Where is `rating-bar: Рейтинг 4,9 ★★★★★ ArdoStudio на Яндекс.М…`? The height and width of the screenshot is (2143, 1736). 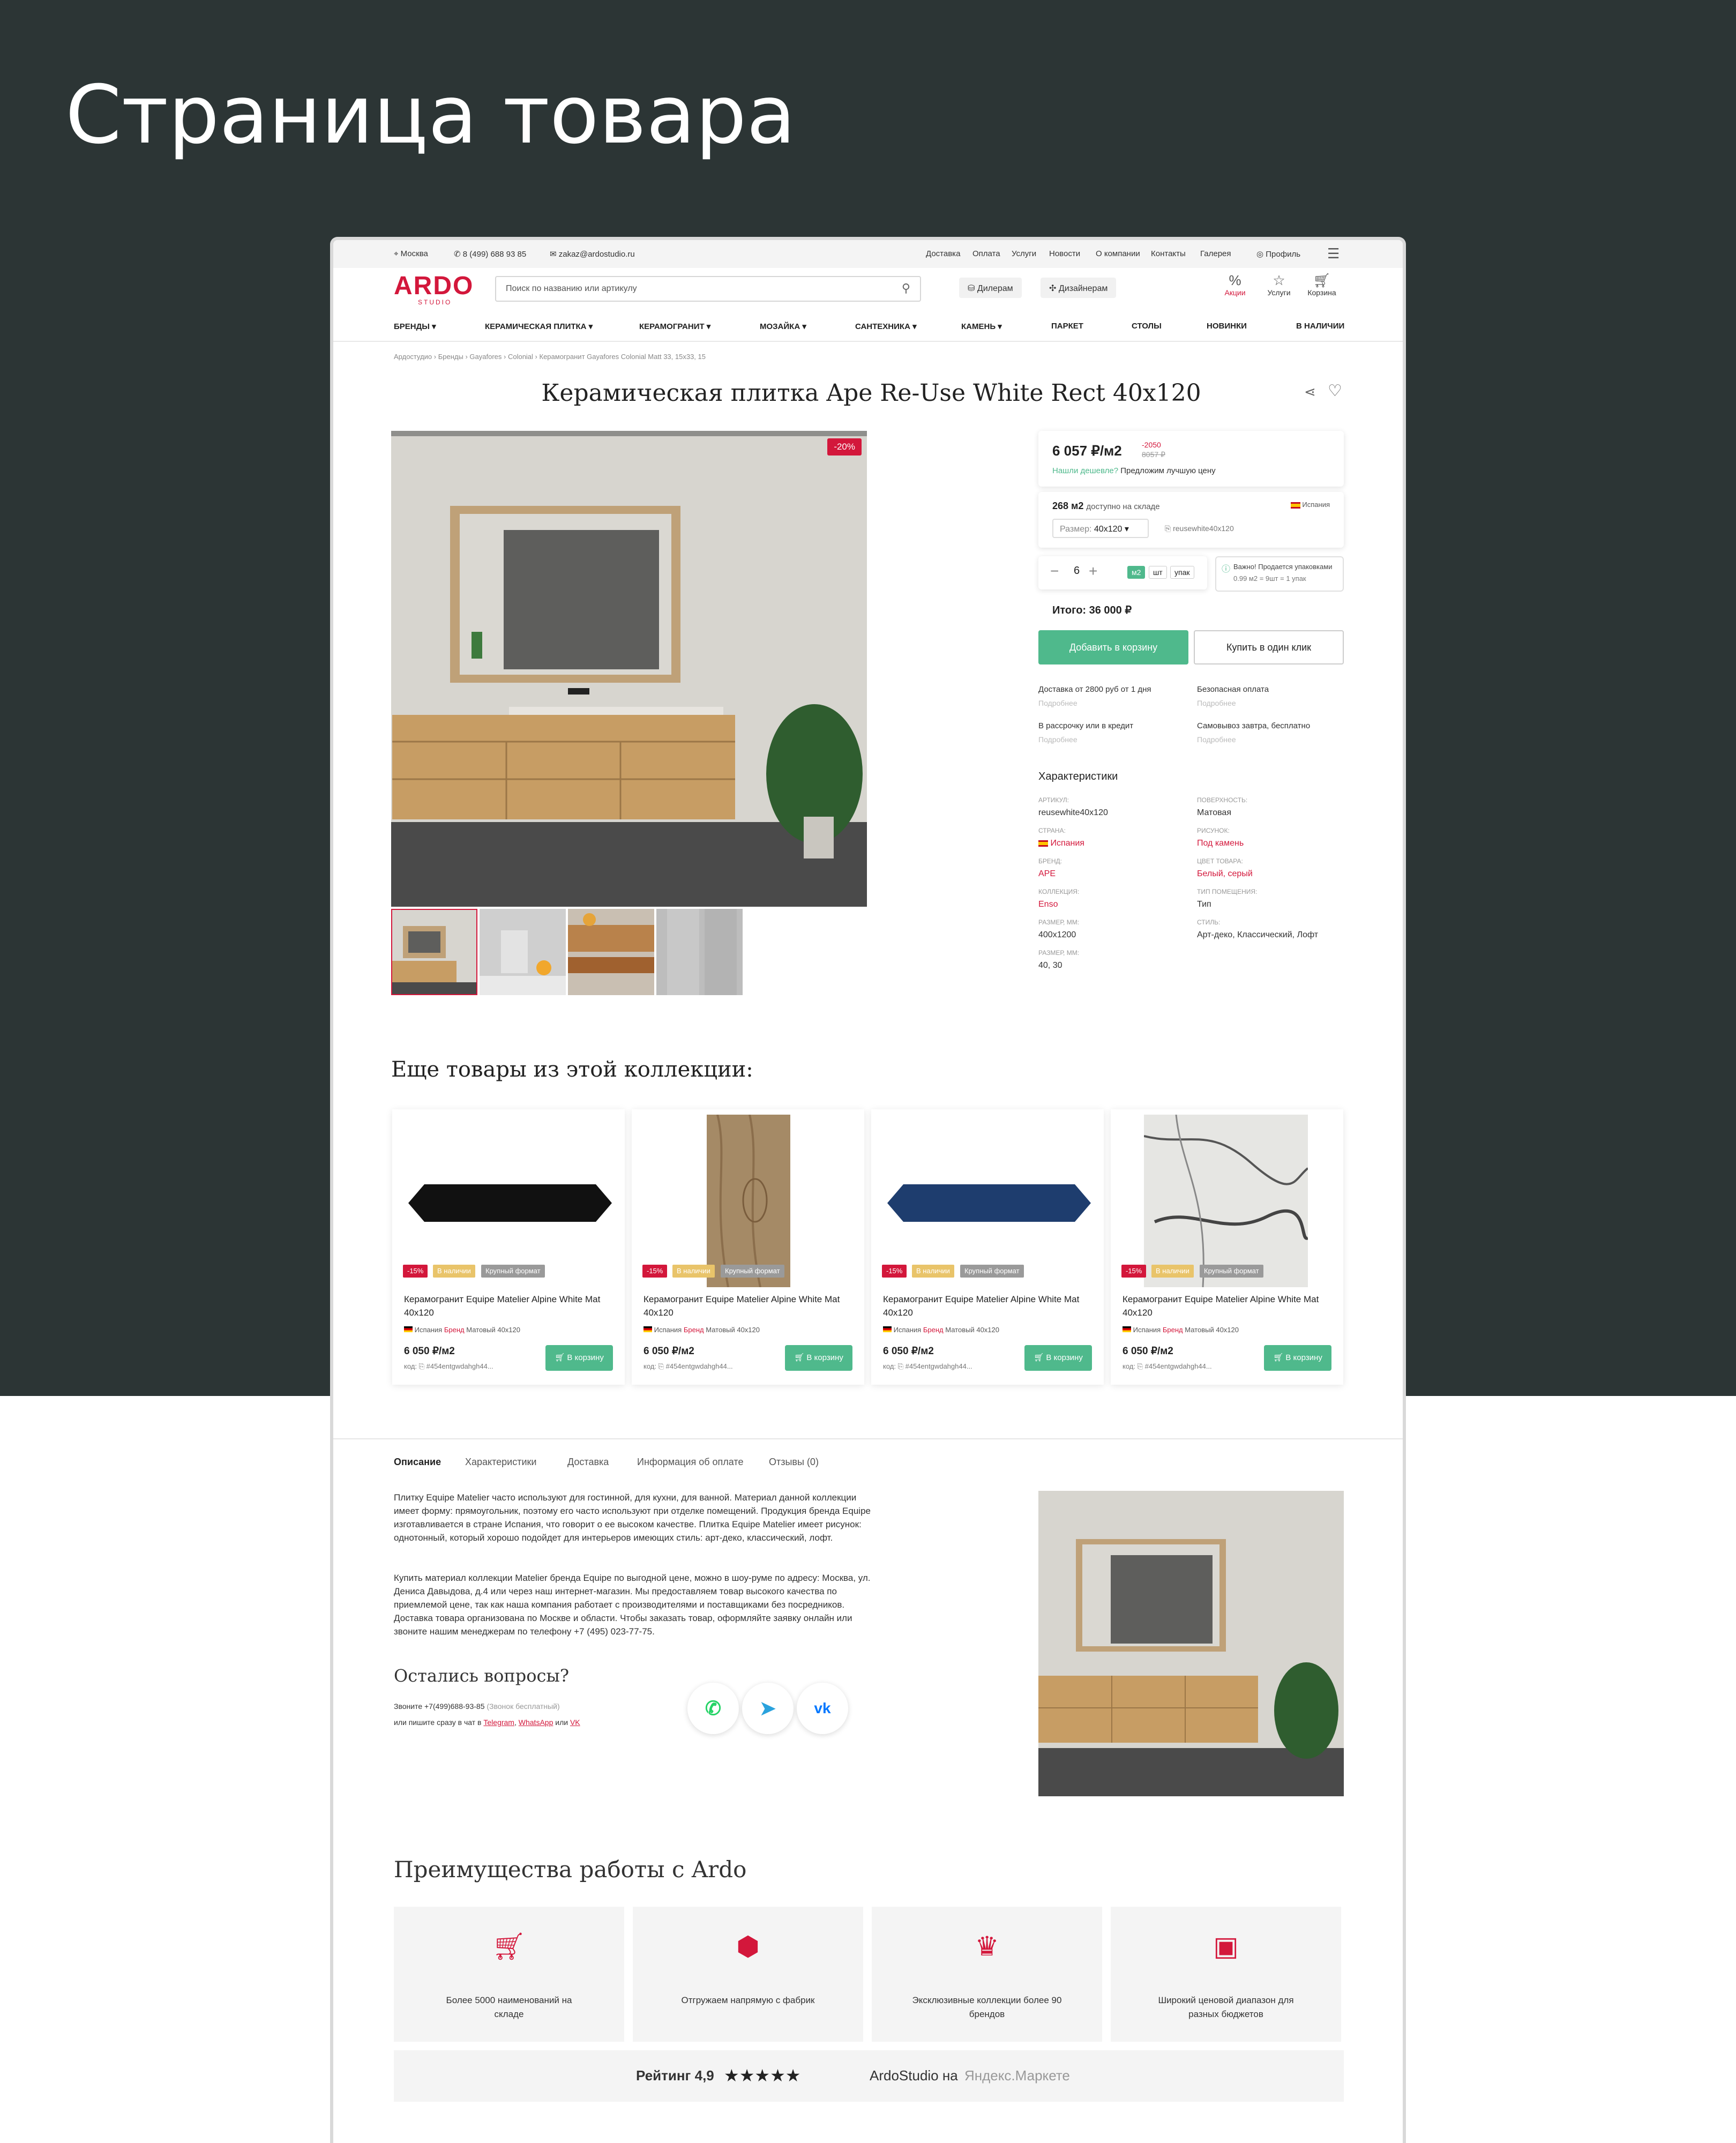
rating-bar: Рейтинг 4,9 ★★★★★ ArdoStudio на Яндекс.М… is located at coordinates (869, 2076).